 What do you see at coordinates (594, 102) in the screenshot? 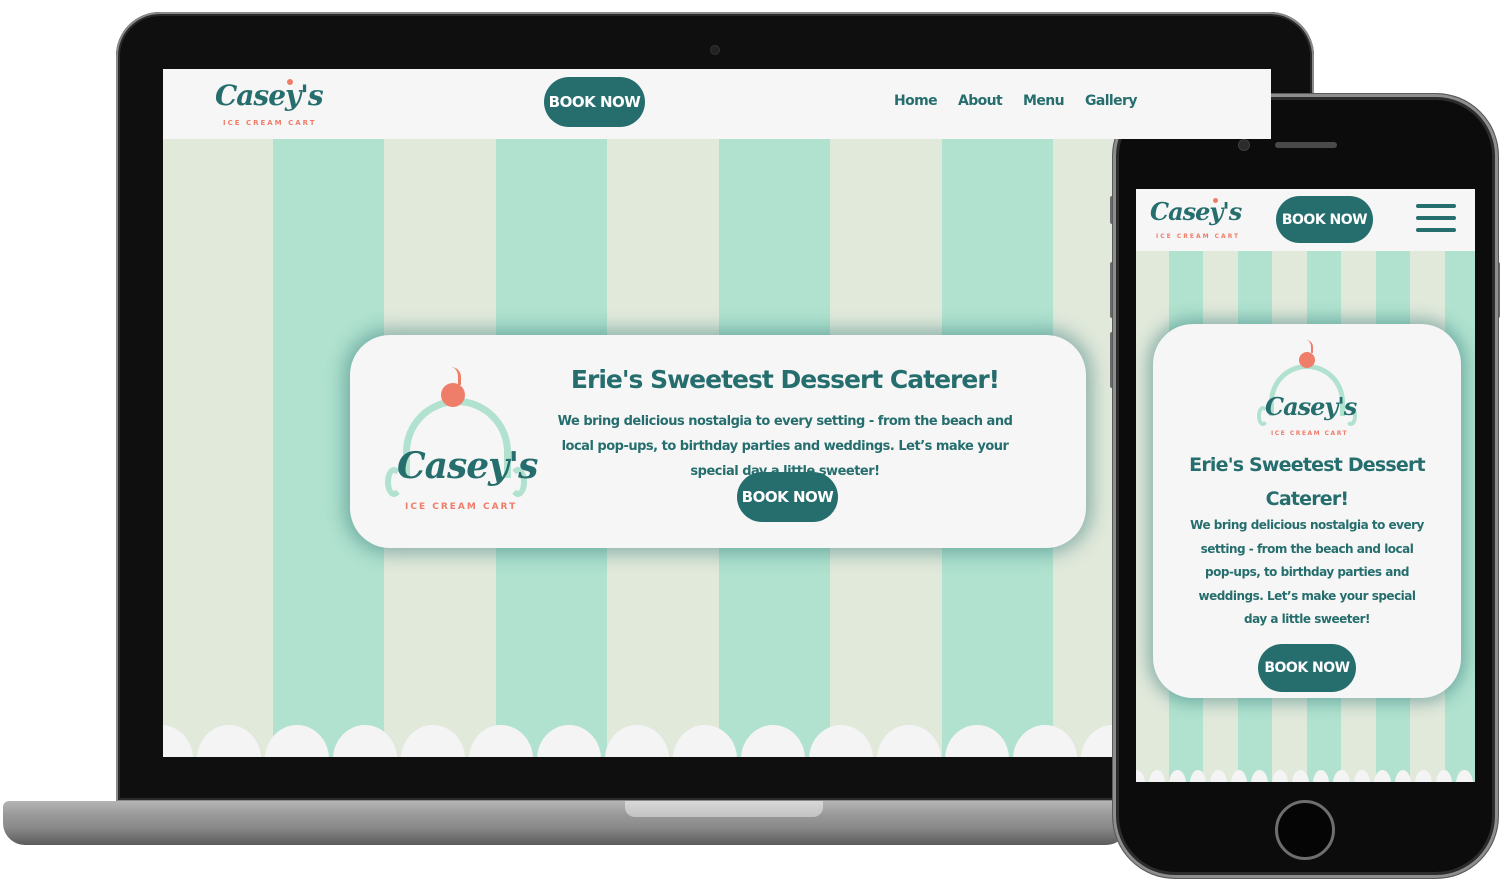
I see `header-book-now-button: BOOK NOW` at bounding box center [594, 102].